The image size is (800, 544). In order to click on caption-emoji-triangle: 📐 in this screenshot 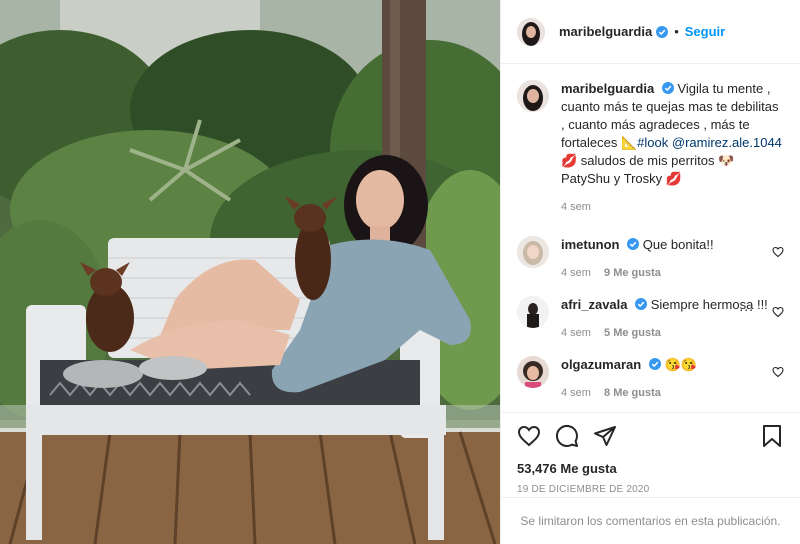, I will do `click(629, 142)`.